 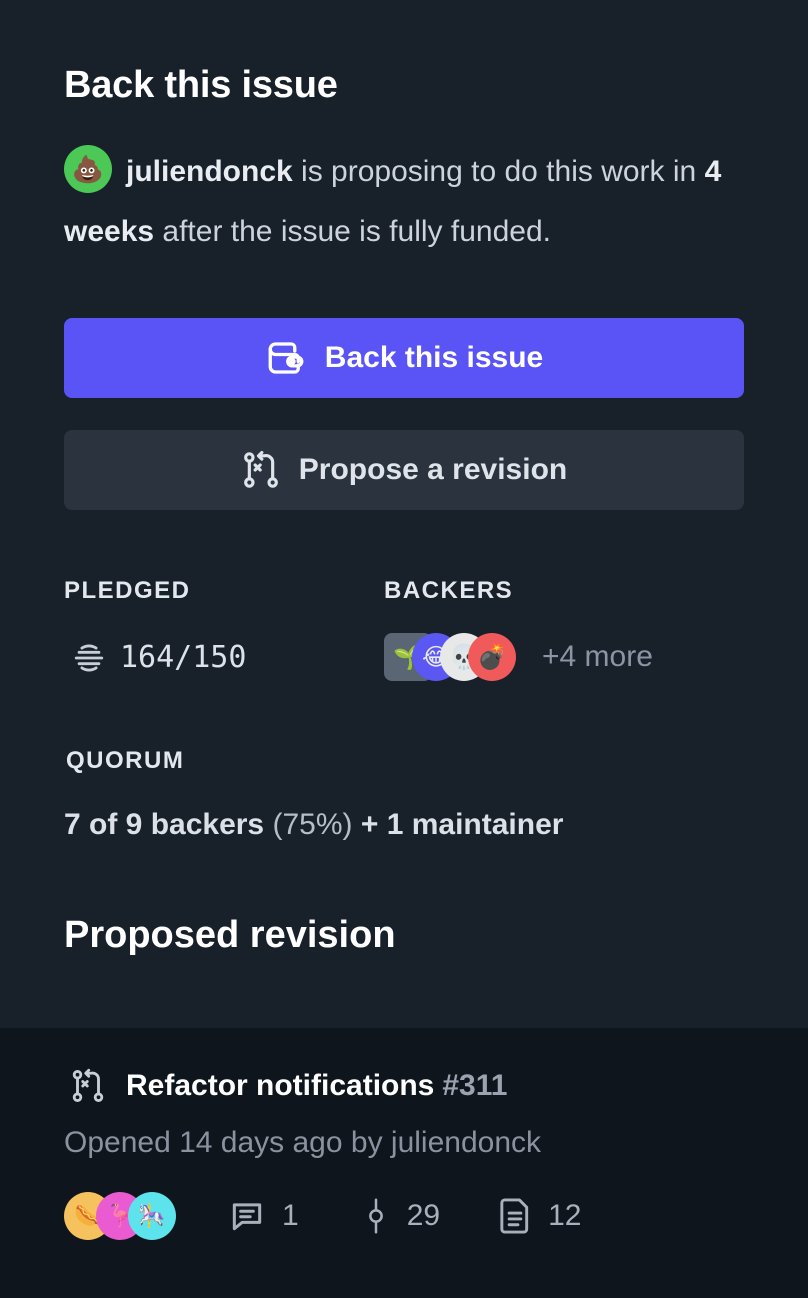 What do you see at coordinates (120, 1216) in the screenshot?
I see `pr-avatars: 🌭 🦩 🎠` at bounding box center [120, 1216].